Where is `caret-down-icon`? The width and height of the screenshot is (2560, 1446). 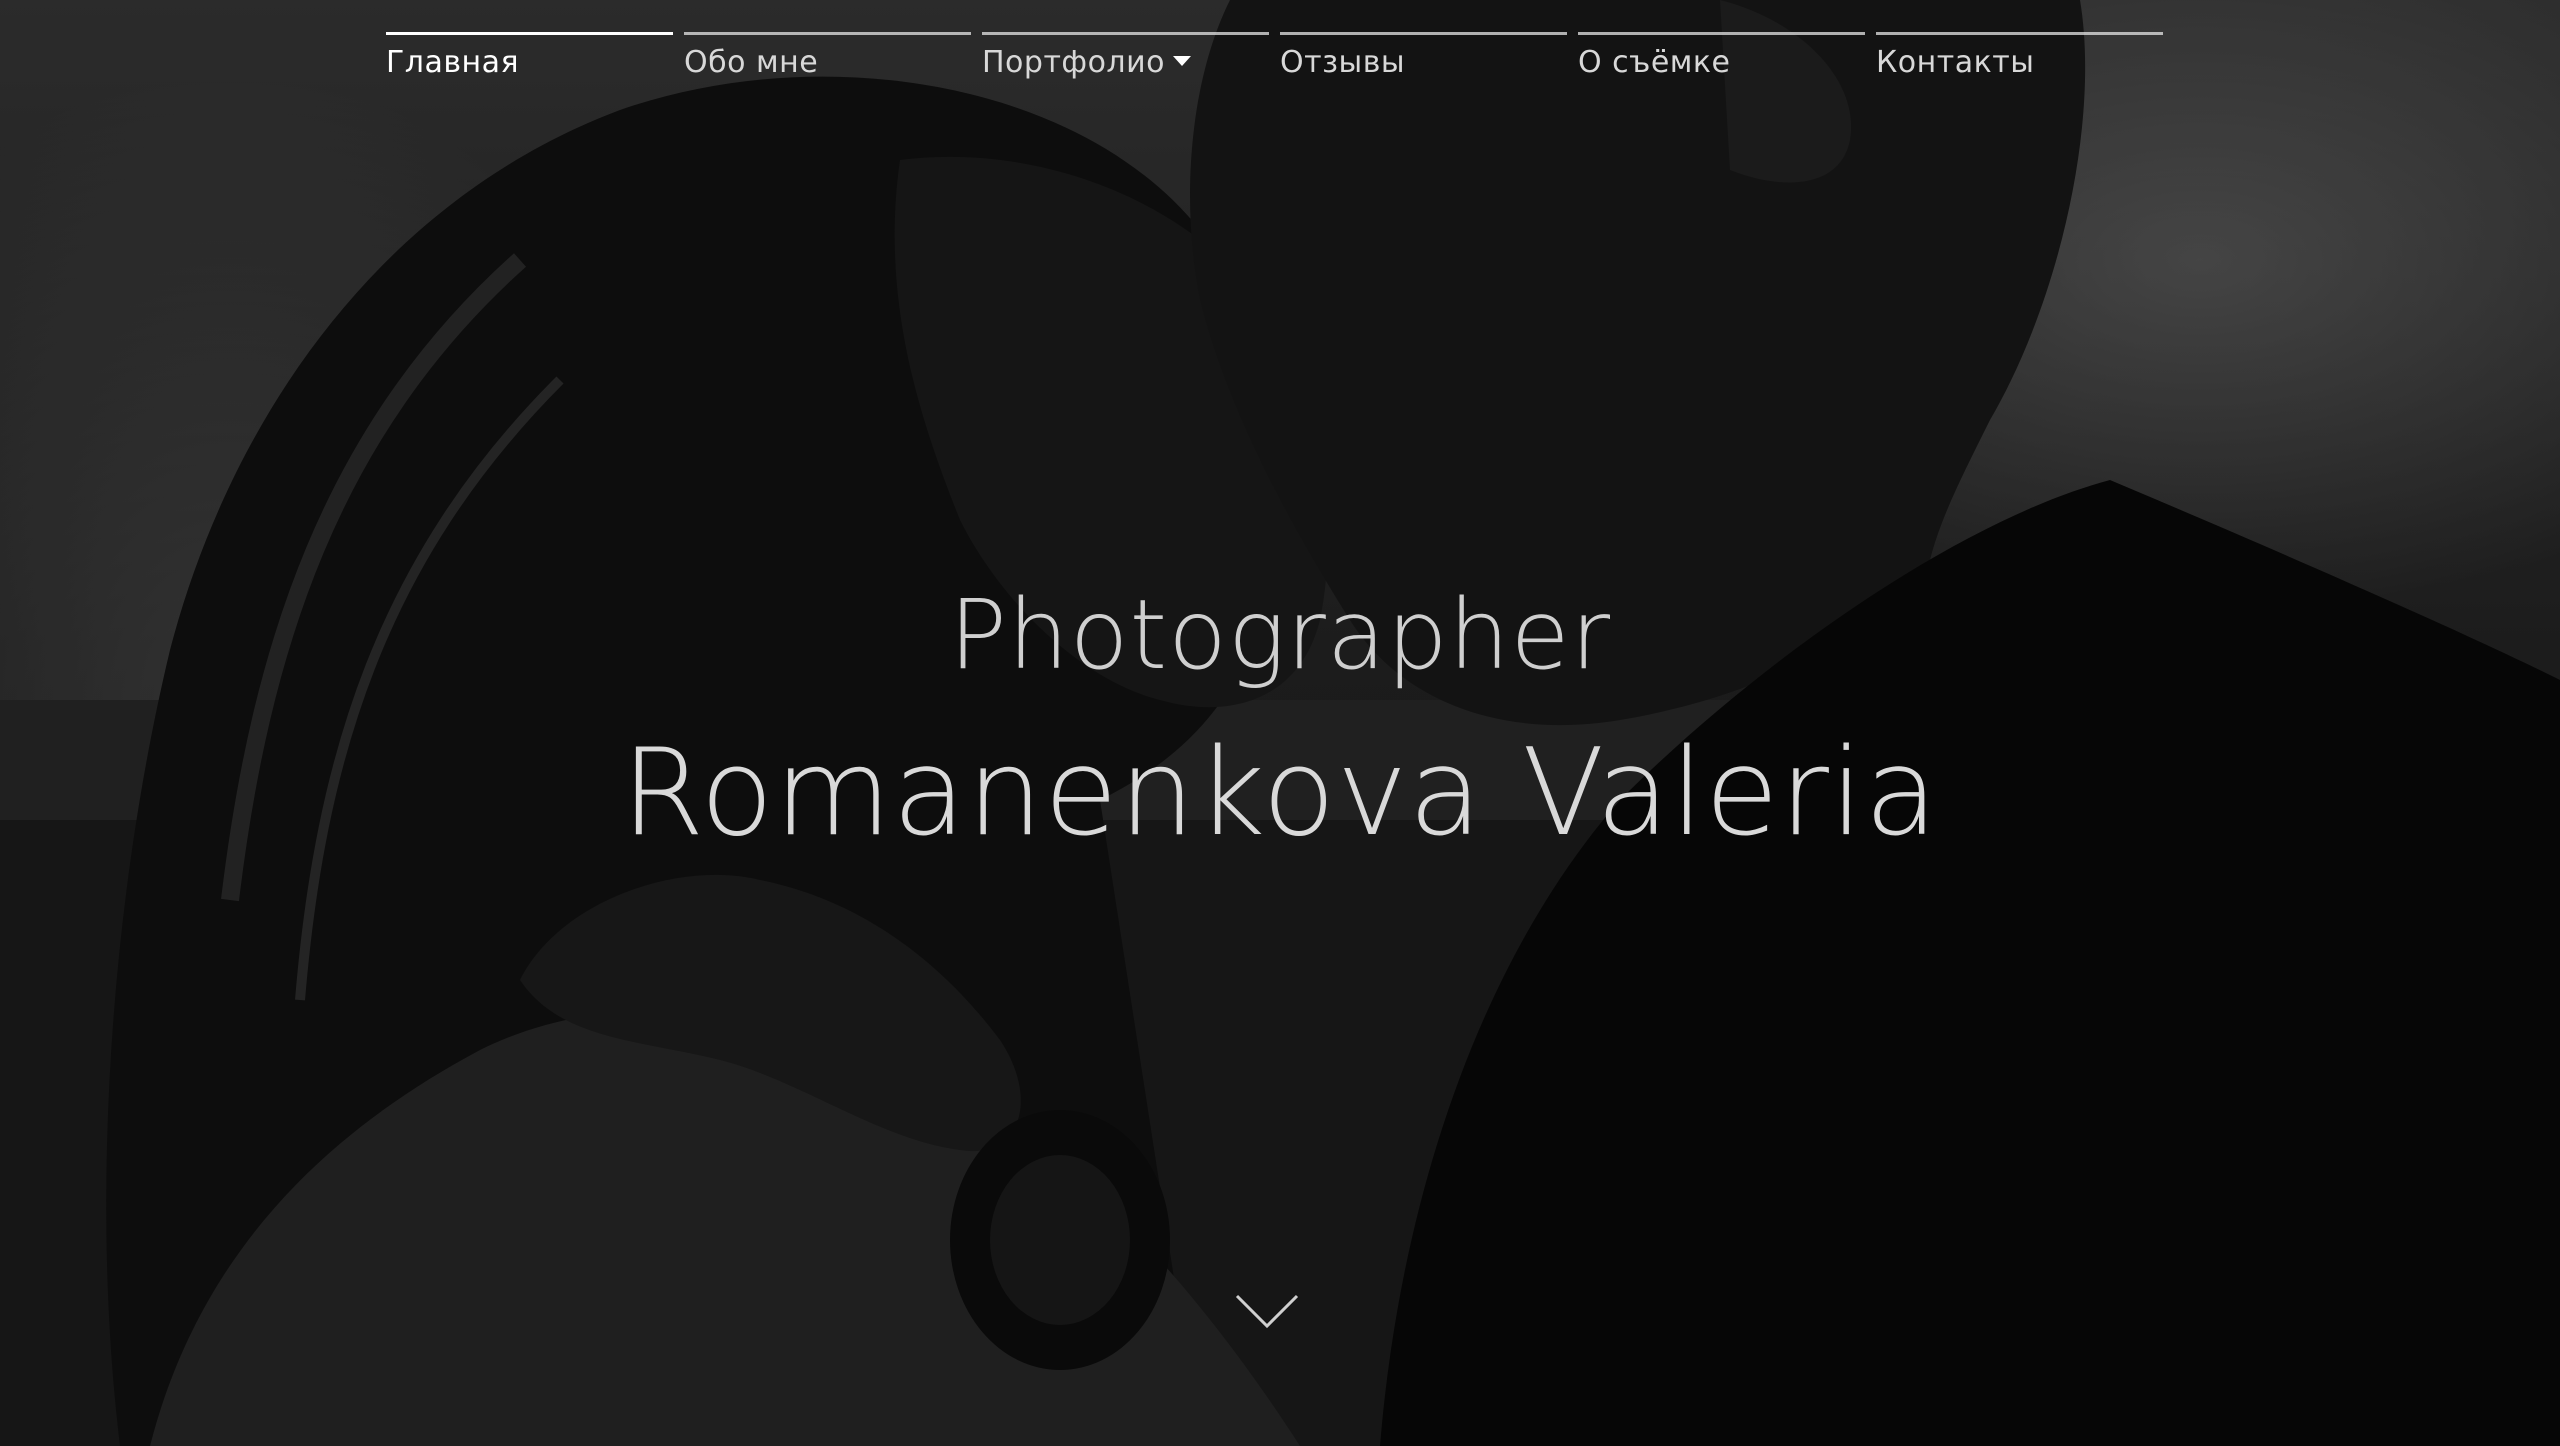
caret-down-icon is located at coordinates (1181, 60).